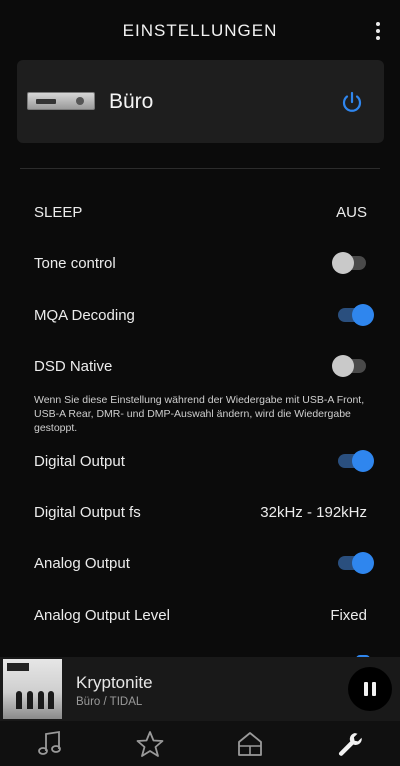  Describe the element at coordinates (200, 212) in the screenshot. I see `setting-row-sleep: SLEEP AUS` at that location.